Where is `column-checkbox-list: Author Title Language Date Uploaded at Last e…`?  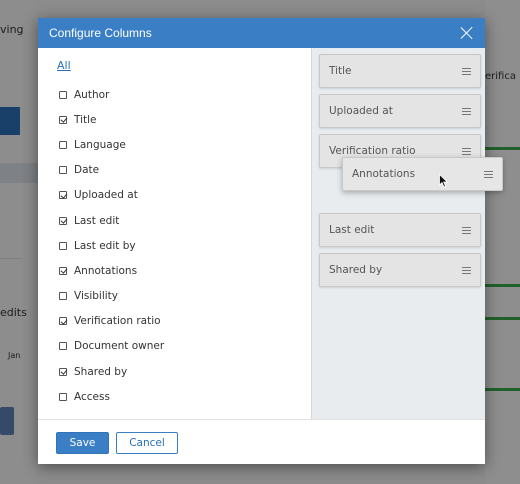 column-checkbox-list: Author Title Language Date Uploaded at Last e… is located at coordinates (111, 245).